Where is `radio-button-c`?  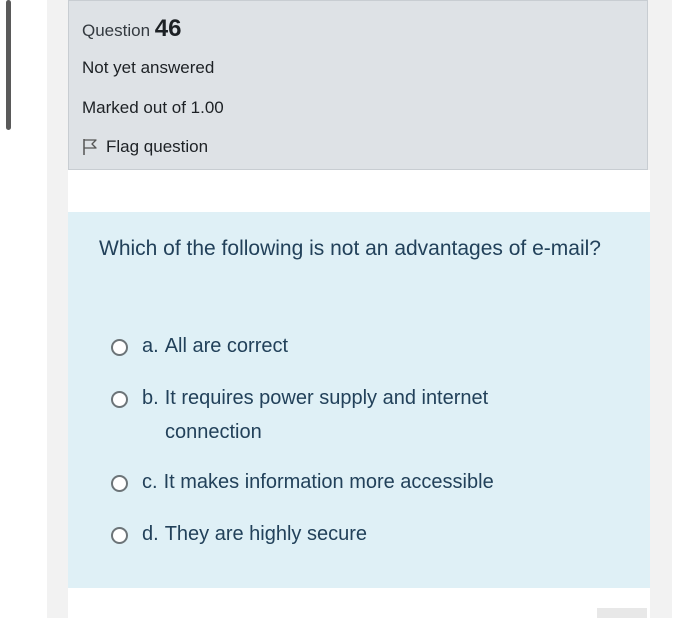
radio-button-c is located at coordinates (119, 483).